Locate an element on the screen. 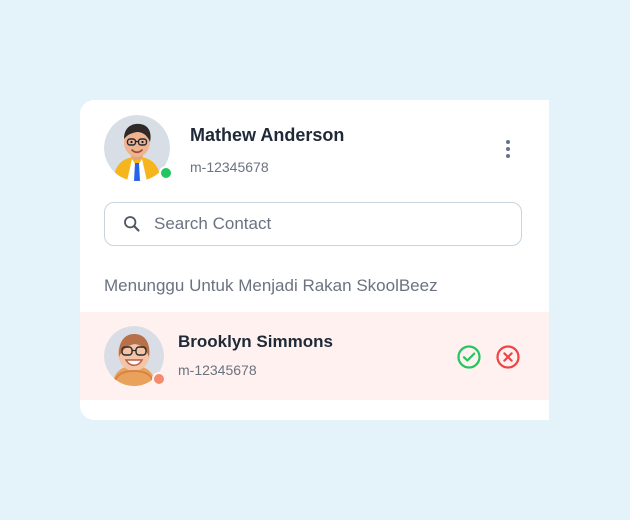 The image size is (630, 520). search-input is located at coordinates (329, 224).